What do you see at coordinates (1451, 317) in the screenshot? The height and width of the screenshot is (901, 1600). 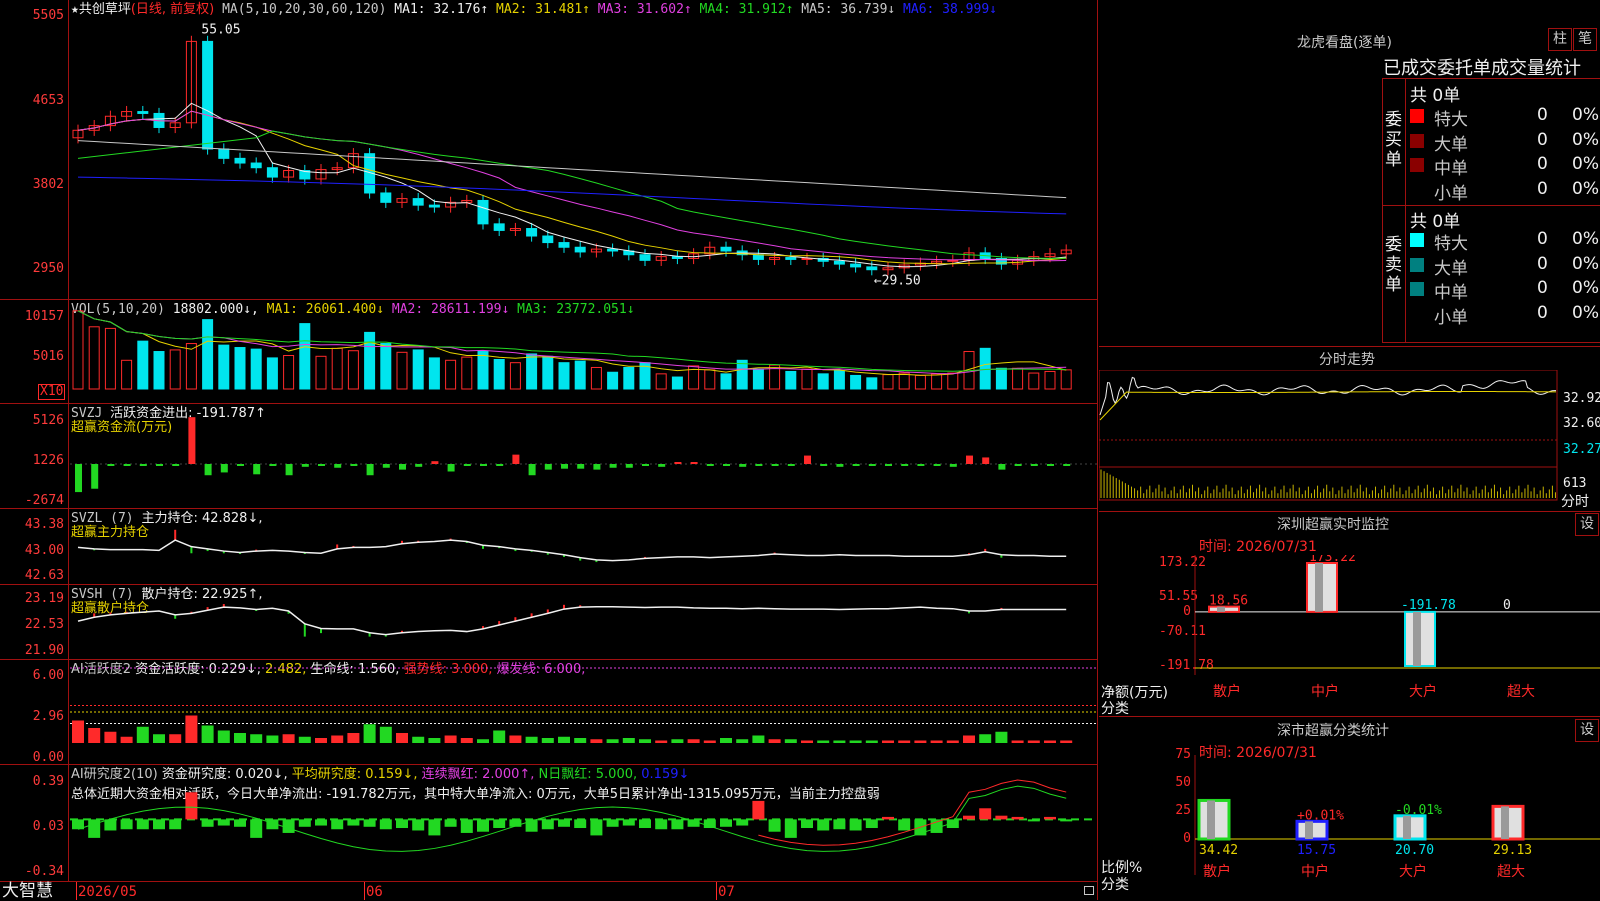 I see `sell-row-name: 小单` at bounding box center [1451, 317].